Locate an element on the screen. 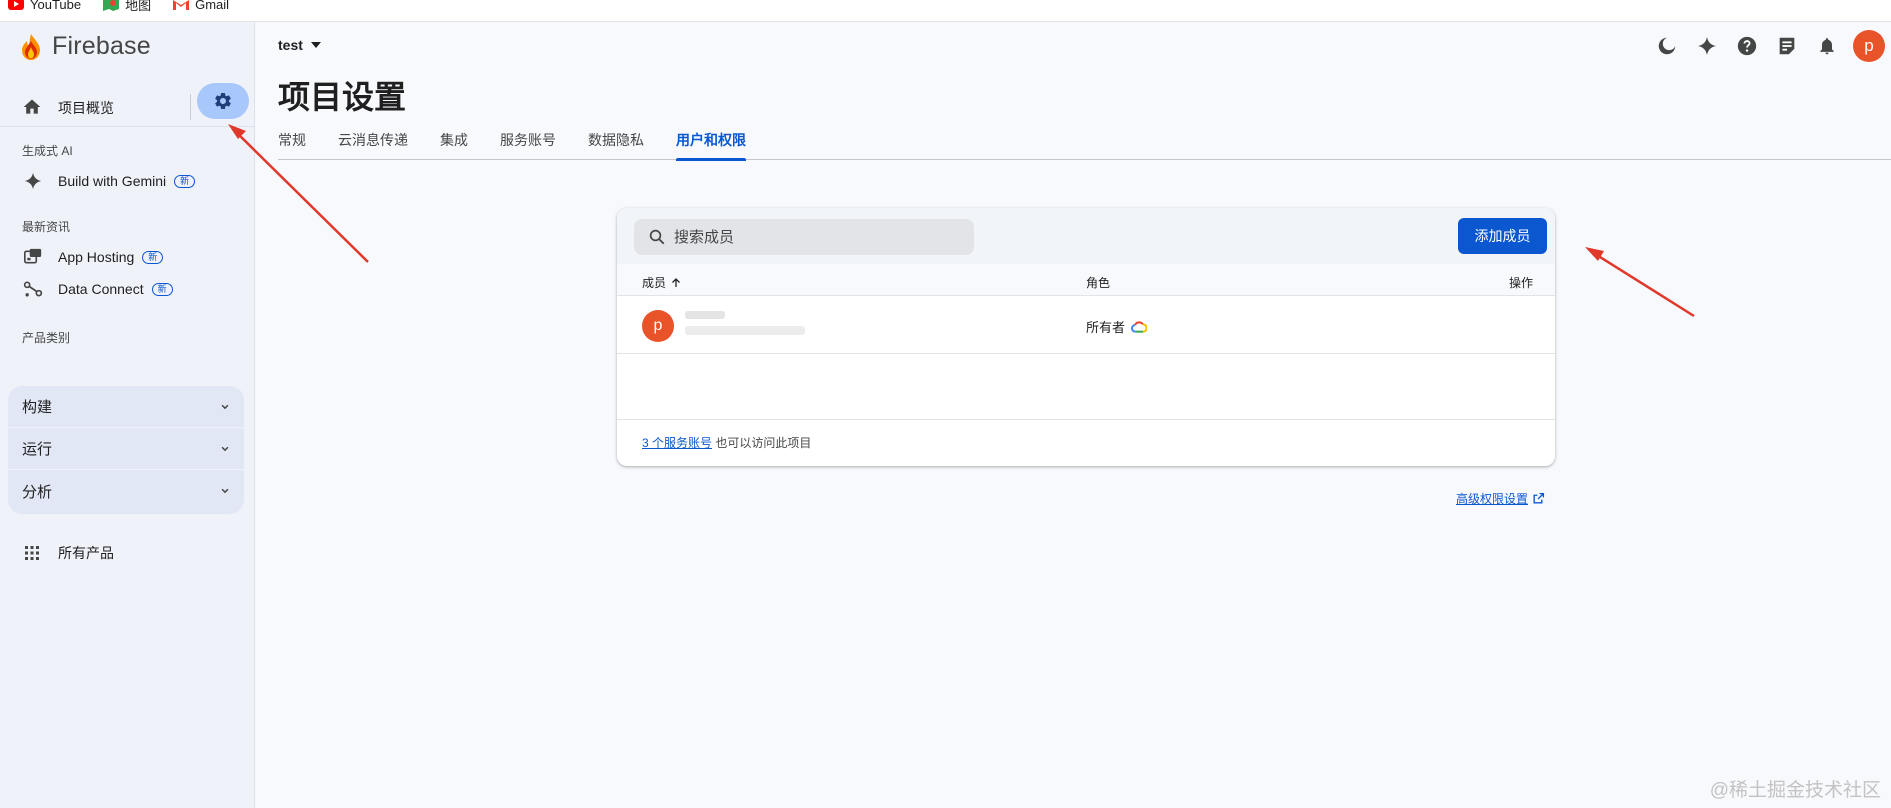 The image size is (1891, 808). tab-users-and-permissions: 用户和权限 is located at coordinates (711, 144).